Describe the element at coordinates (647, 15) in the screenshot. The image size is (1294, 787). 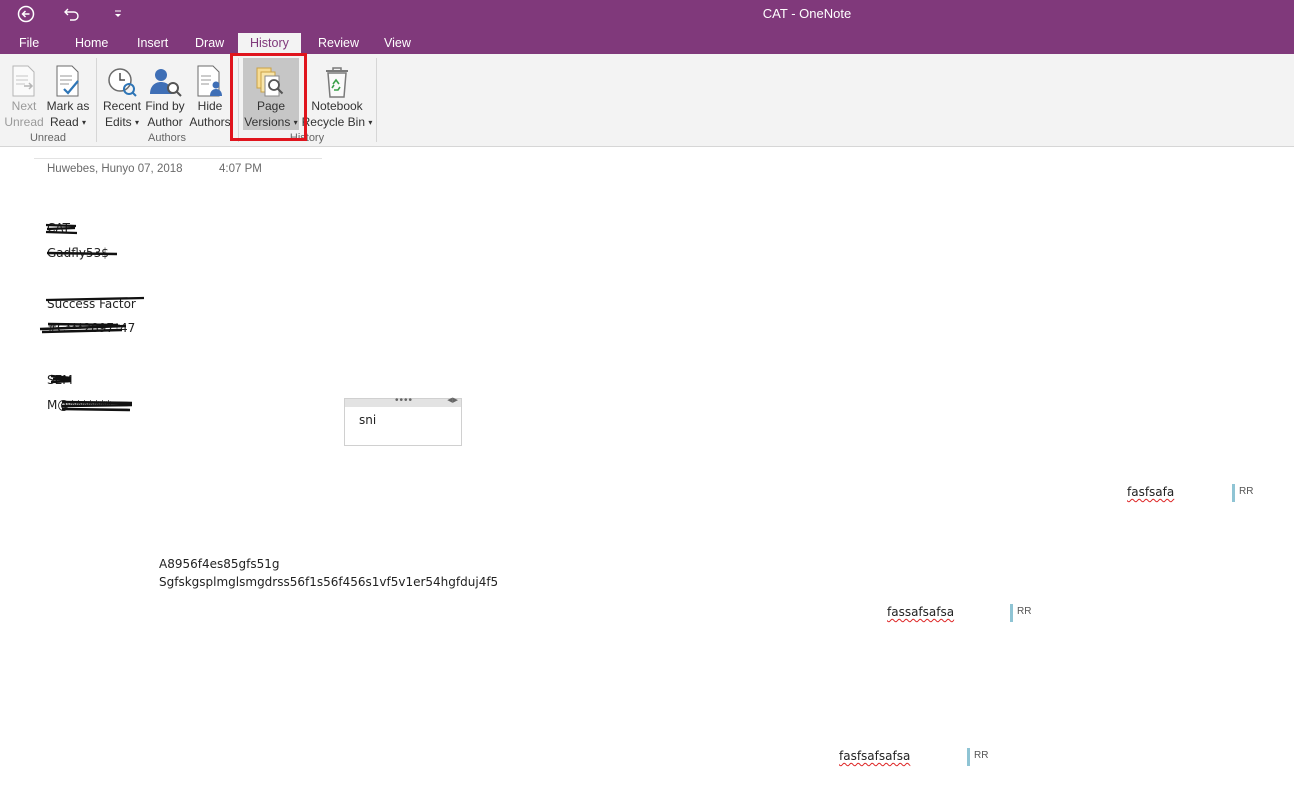
I see `title-bar: CAT - OneNote` at that location.